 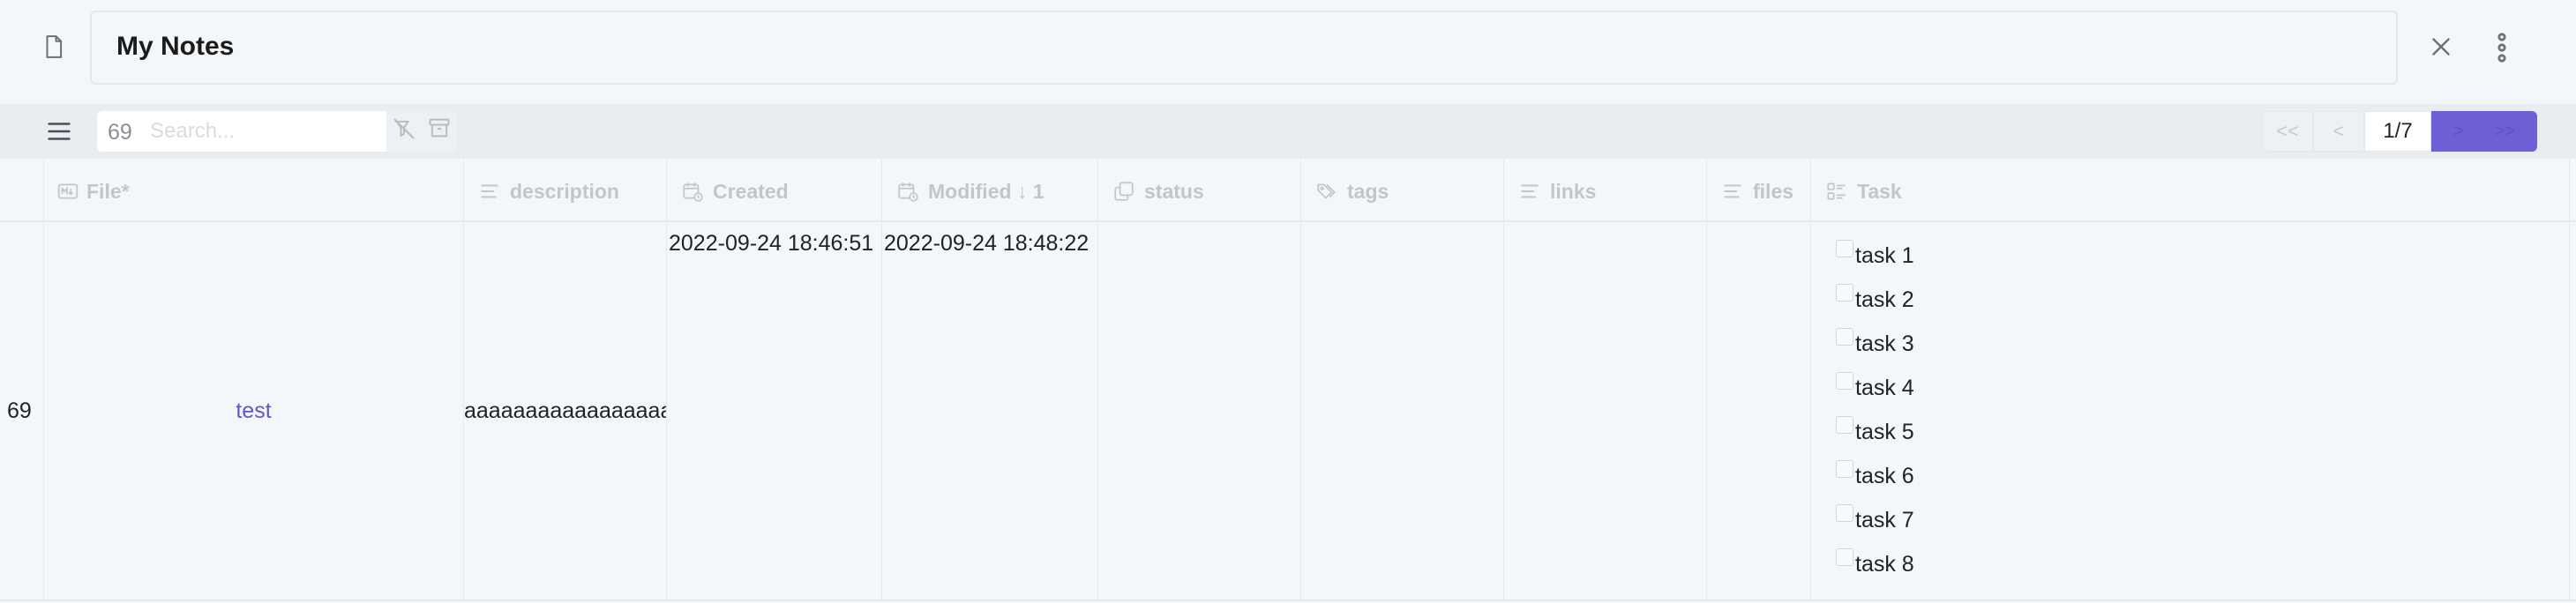 What do you see at coordinates (772, 243) in the screenshot?
I see `created-value: 2022-09-24 18:46:51` at bounding box center [772, 243].